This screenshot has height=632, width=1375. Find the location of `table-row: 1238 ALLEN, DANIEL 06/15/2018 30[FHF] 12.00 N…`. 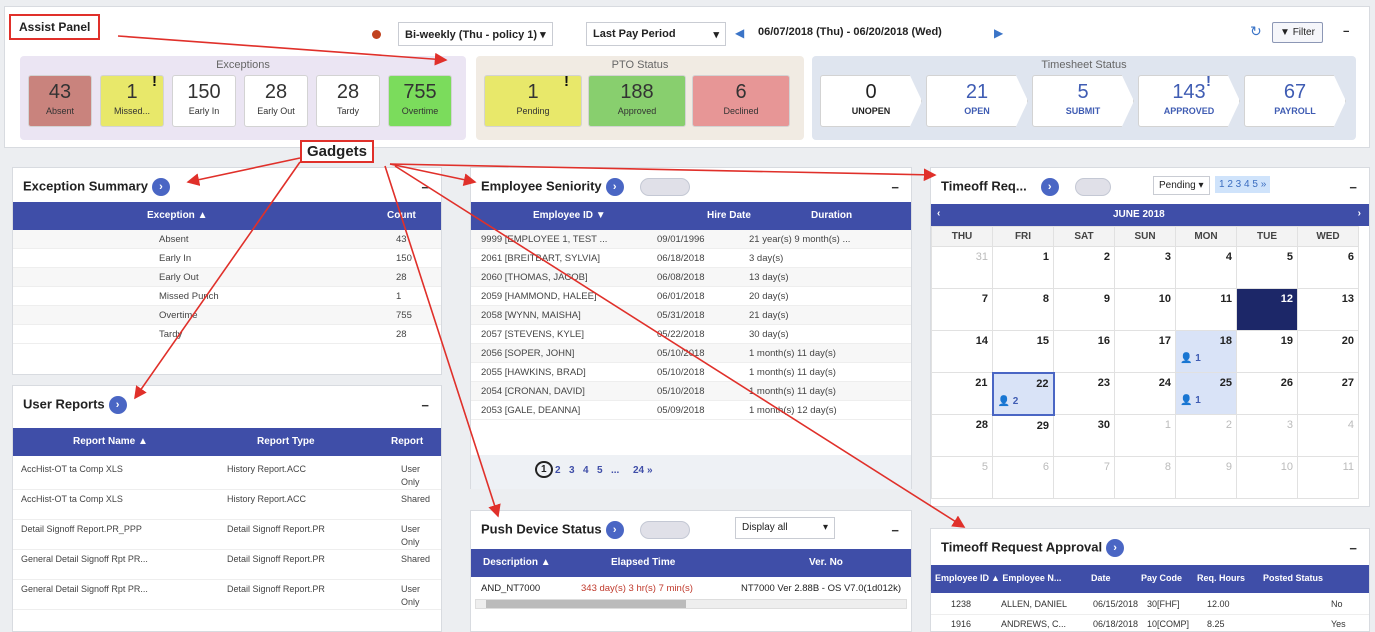

table-row: 1238 ALLEN, DANIEL 06/15/2018 30[FHF] 12.00 N… is located at coordinates (1150, 605).